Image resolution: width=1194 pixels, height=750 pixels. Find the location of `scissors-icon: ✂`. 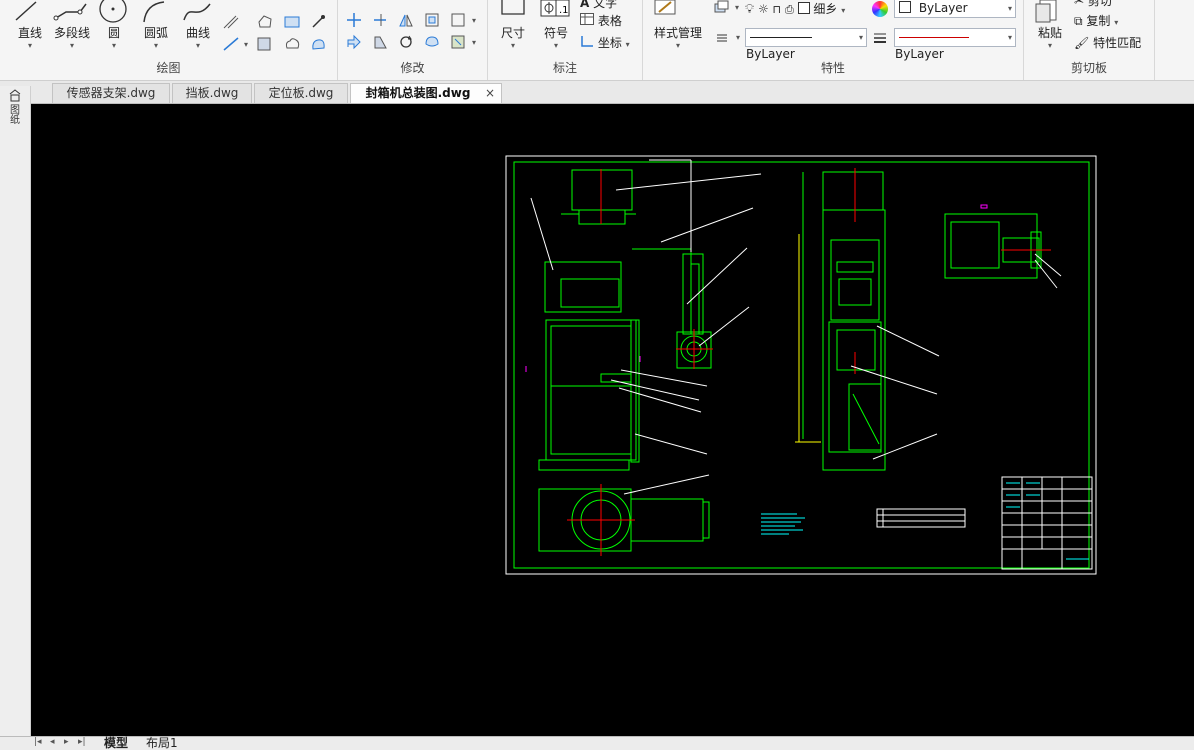

scissors-icon: ✂ is located at coordinates (1079, 4).